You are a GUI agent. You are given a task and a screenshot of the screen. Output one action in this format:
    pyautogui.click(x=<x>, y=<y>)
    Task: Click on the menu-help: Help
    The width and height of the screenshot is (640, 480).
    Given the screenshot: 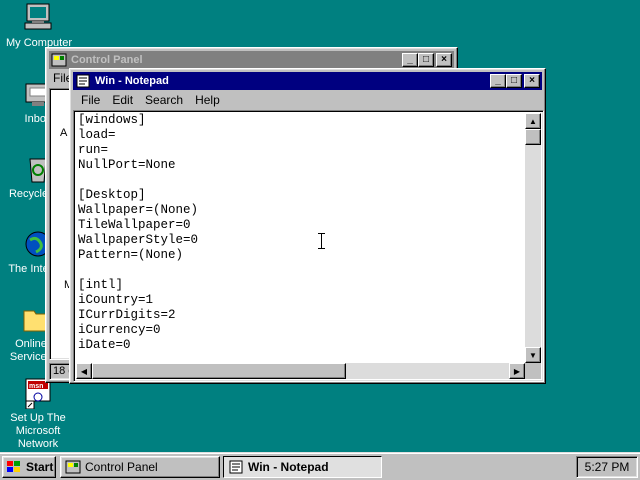 What is the action you would take?
    pyautogui.click(x=207, y=100)
    